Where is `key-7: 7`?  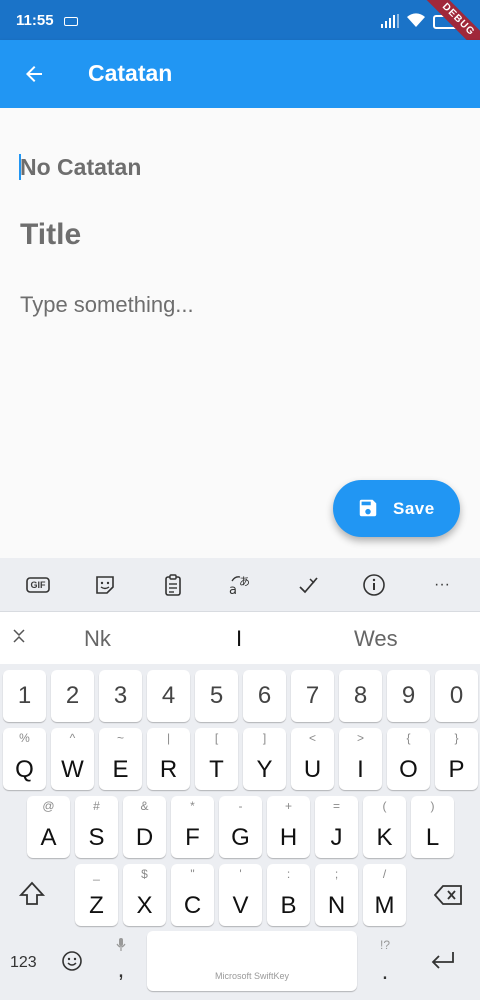
key-7: 7 is located at coordinates (312, 696).